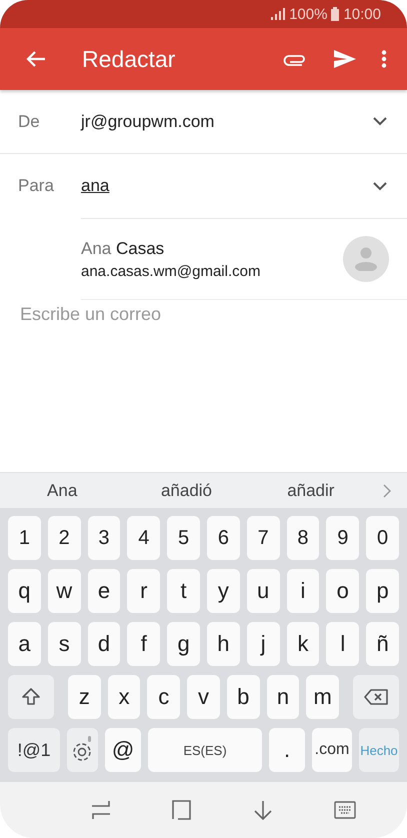 The height and width of the screenshot is (838, 407). I want to click on keyboard-key: k, so click(303, 644).